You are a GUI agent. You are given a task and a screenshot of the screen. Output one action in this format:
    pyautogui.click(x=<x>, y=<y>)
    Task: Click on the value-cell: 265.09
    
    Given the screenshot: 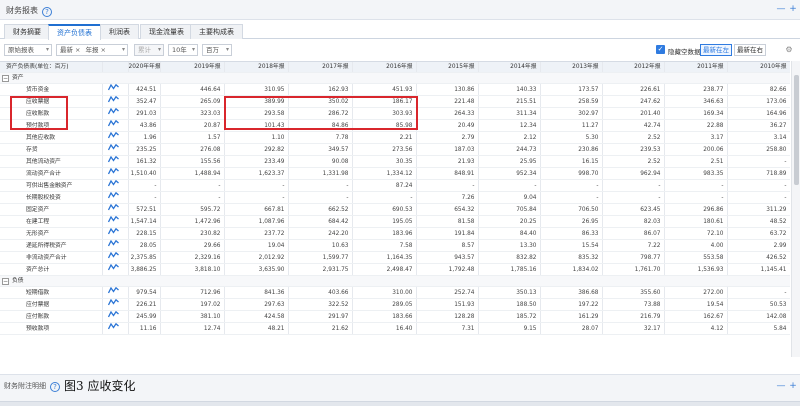 What is the action you would take?
    pyautogui.click(x=192, y=102)
    